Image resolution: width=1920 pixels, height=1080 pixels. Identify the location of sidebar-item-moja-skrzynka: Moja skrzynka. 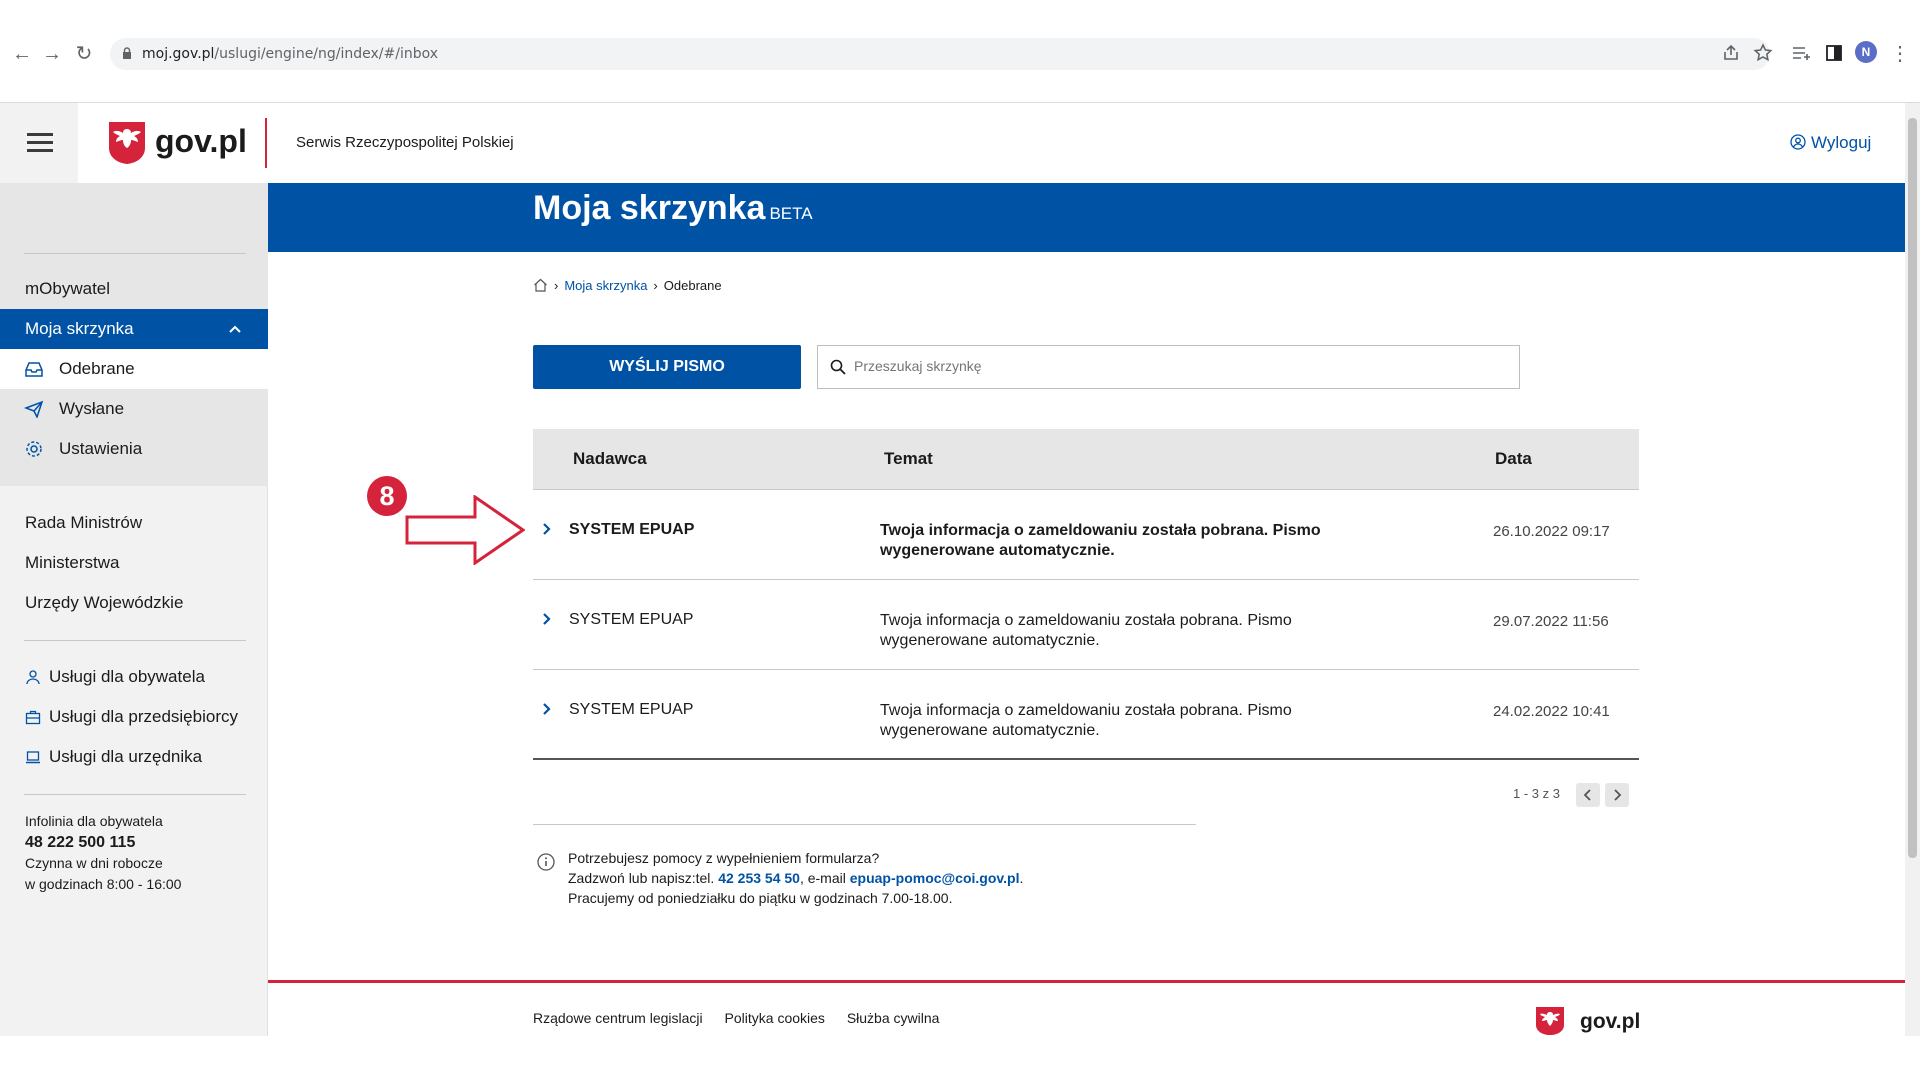
(134, 329).